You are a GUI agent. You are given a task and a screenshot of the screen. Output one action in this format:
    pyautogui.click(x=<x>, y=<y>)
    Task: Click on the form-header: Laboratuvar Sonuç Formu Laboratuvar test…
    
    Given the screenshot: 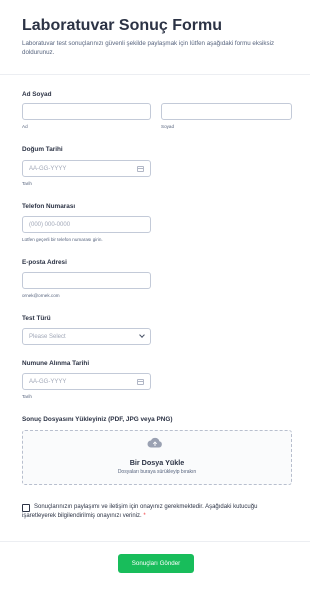 What is the action you would take?
    pyautogui.click(x=155, y=37)
    